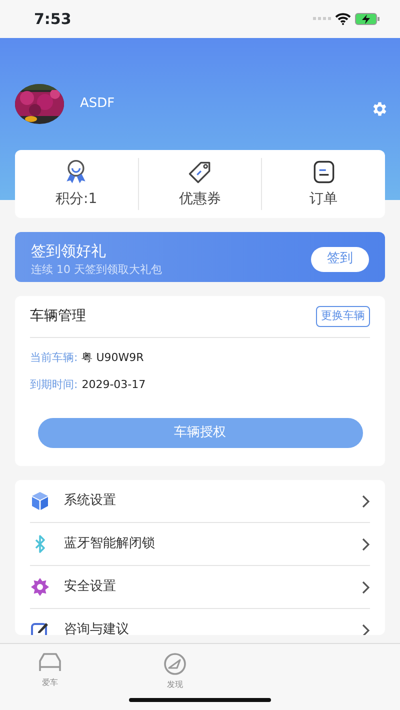 The height and width of the screenshot is (710, 400). Describe the element at coordinates (53, 19) in the screenshot. I see `status-time: 7:53` at that location.